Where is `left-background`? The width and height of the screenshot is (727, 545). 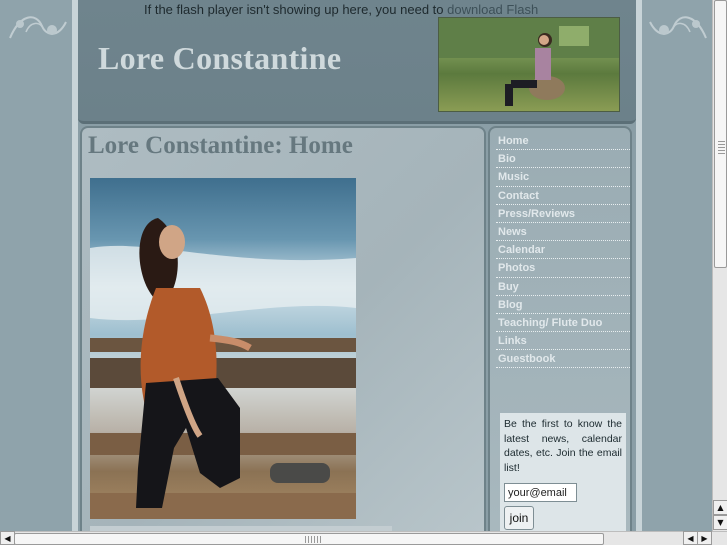 left-background is located at coordinates (36, 265).